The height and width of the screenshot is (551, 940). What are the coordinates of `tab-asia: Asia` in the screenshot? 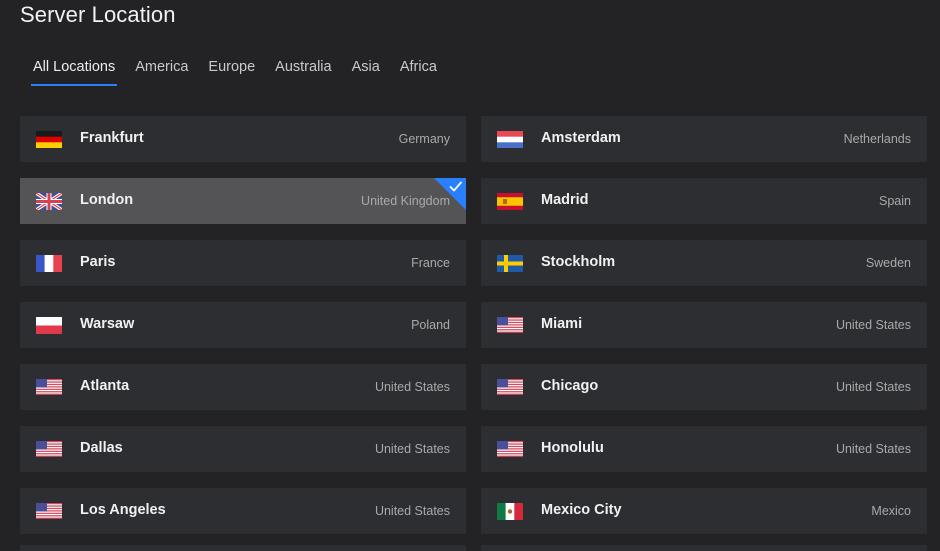 It's located at (366, 71).